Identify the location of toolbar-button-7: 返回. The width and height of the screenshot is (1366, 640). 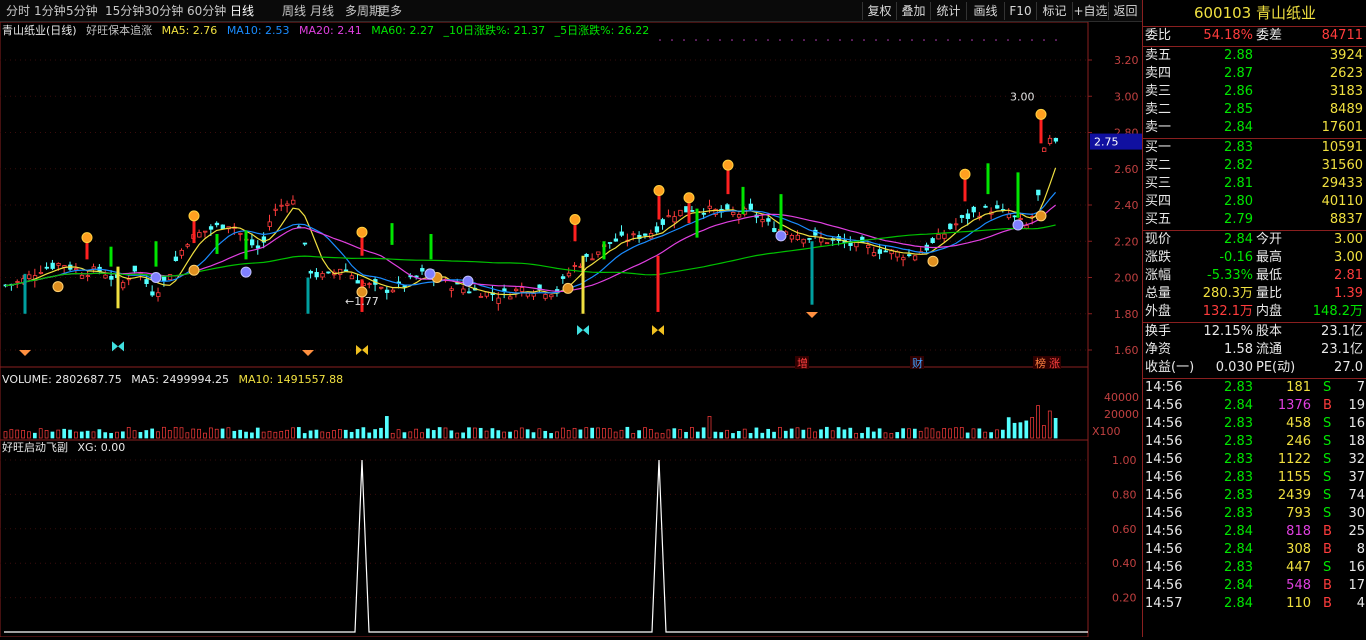
(1125, 11).